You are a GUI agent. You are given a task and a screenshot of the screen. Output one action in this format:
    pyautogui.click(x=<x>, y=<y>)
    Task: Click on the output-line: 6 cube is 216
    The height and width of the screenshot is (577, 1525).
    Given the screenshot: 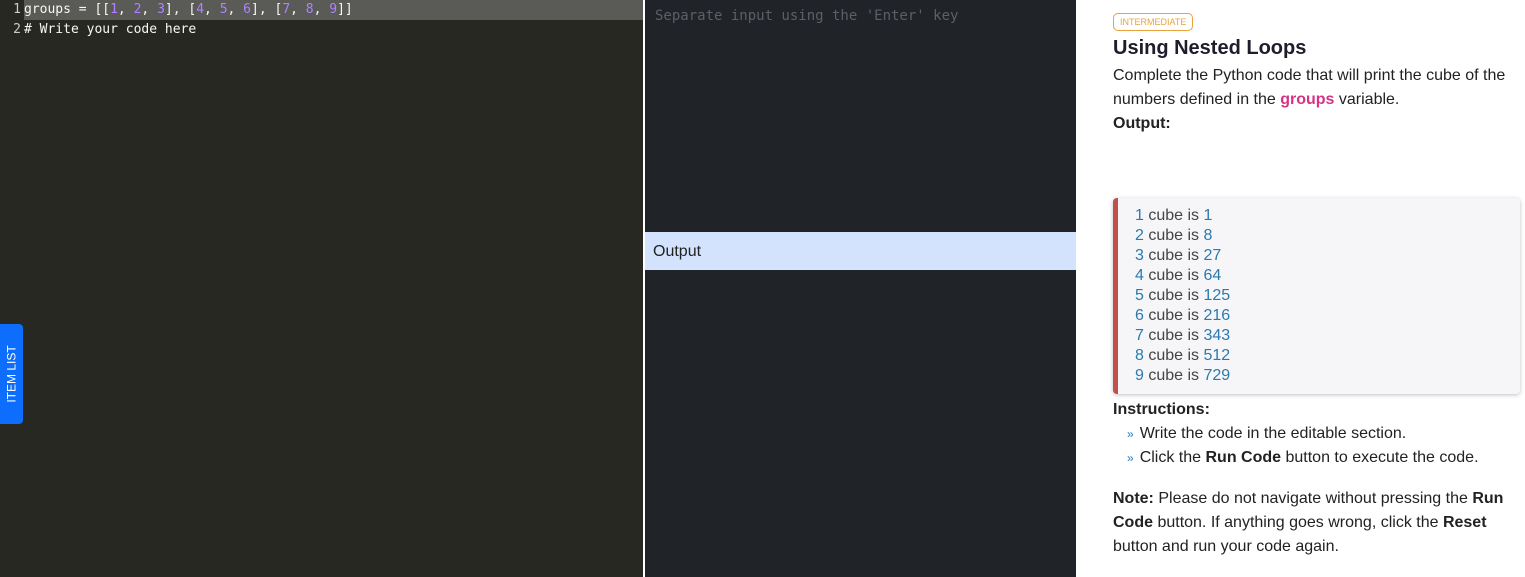 What is the action you would take?
    pyautogui.click(x=1183, y=315)
    